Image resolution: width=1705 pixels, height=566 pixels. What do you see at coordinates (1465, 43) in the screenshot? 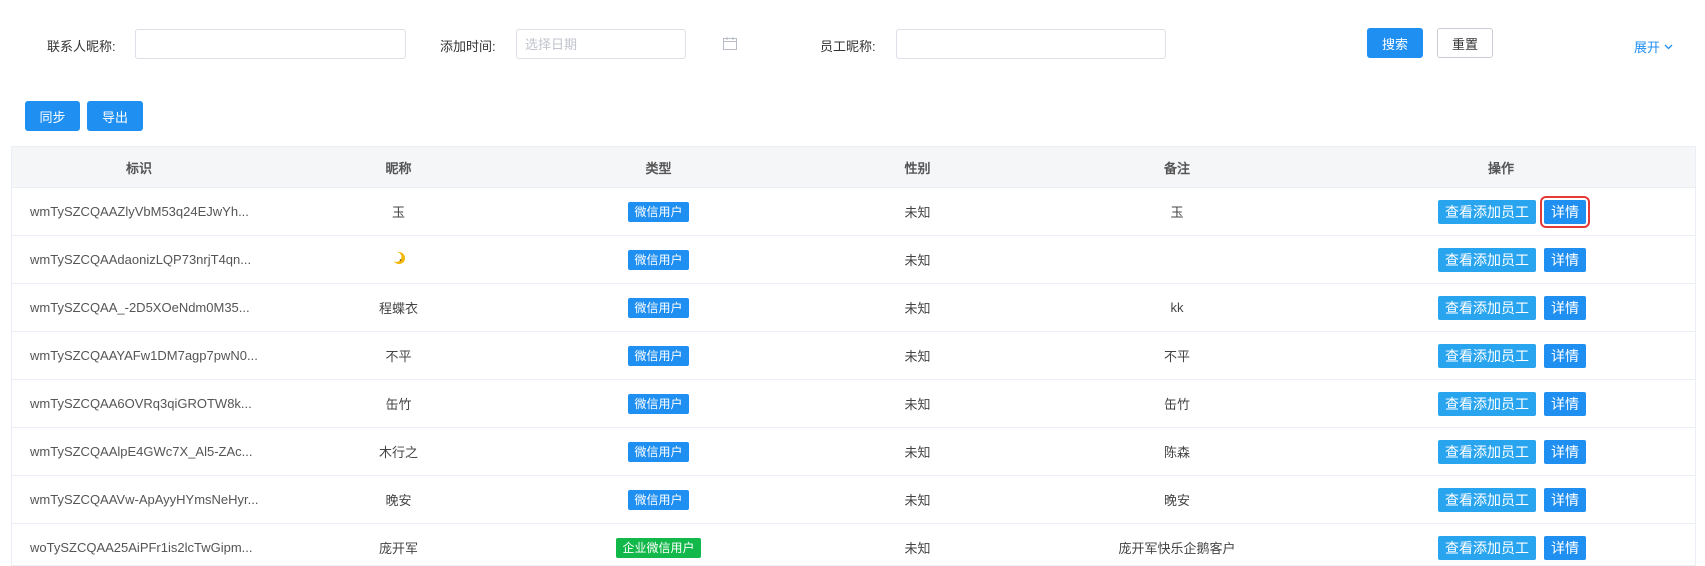
I see `reset-button: 重置` at bounding box center [1465, 43].